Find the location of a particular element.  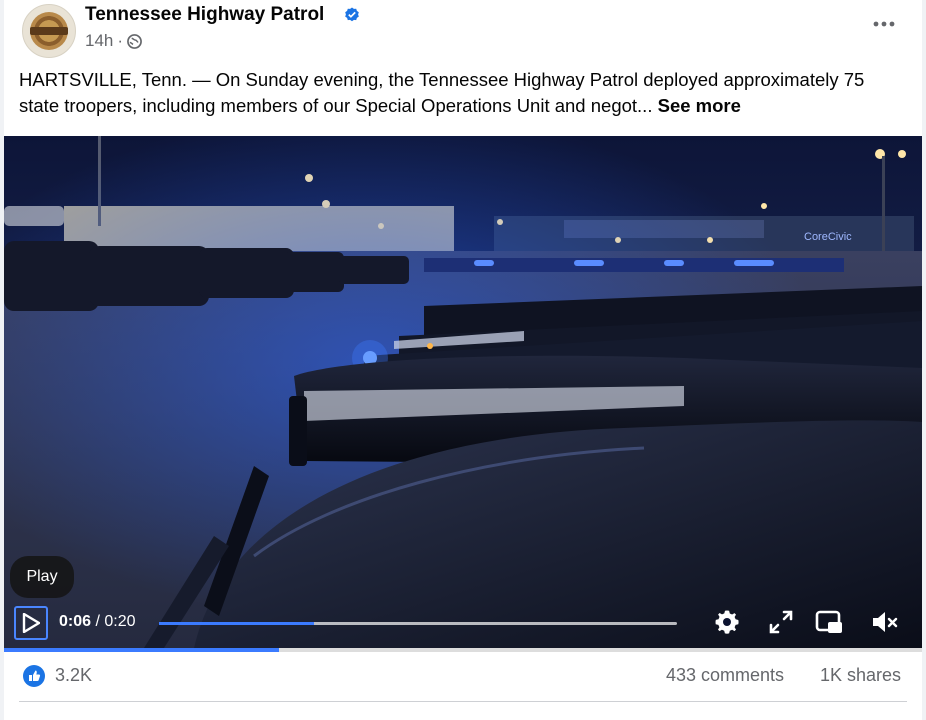

globe-icon is located at coordinates (134, 41).